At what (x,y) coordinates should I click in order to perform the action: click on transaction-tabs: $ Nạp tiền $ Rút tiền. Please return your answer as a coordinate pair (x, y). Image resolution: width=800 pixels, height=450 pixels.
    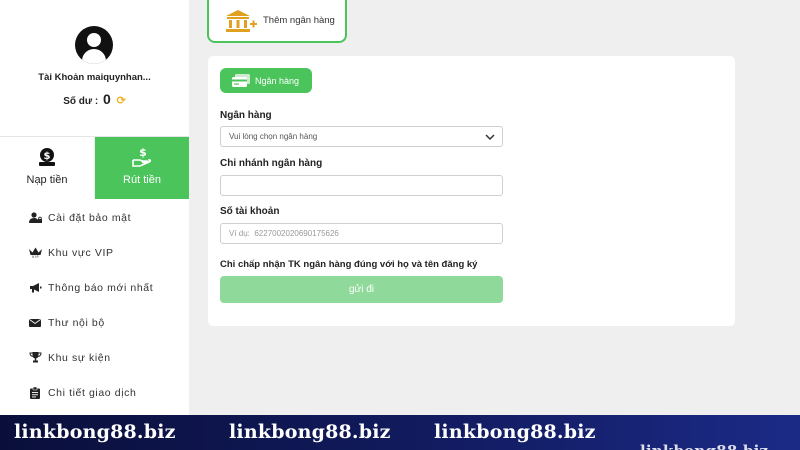
    Looking at the image, I should click on (94, 167).